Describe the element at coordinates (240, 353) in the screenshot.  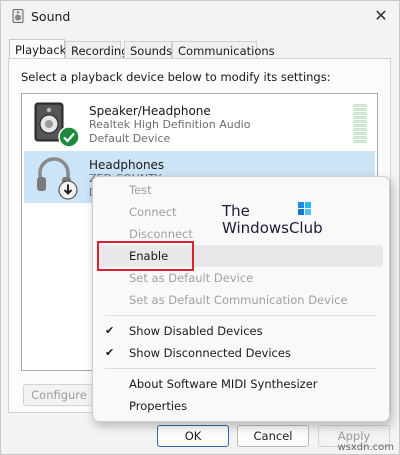
I see `menu-item-show-disconnected-devices: ✔ Show Disconnected Devices` at that location.